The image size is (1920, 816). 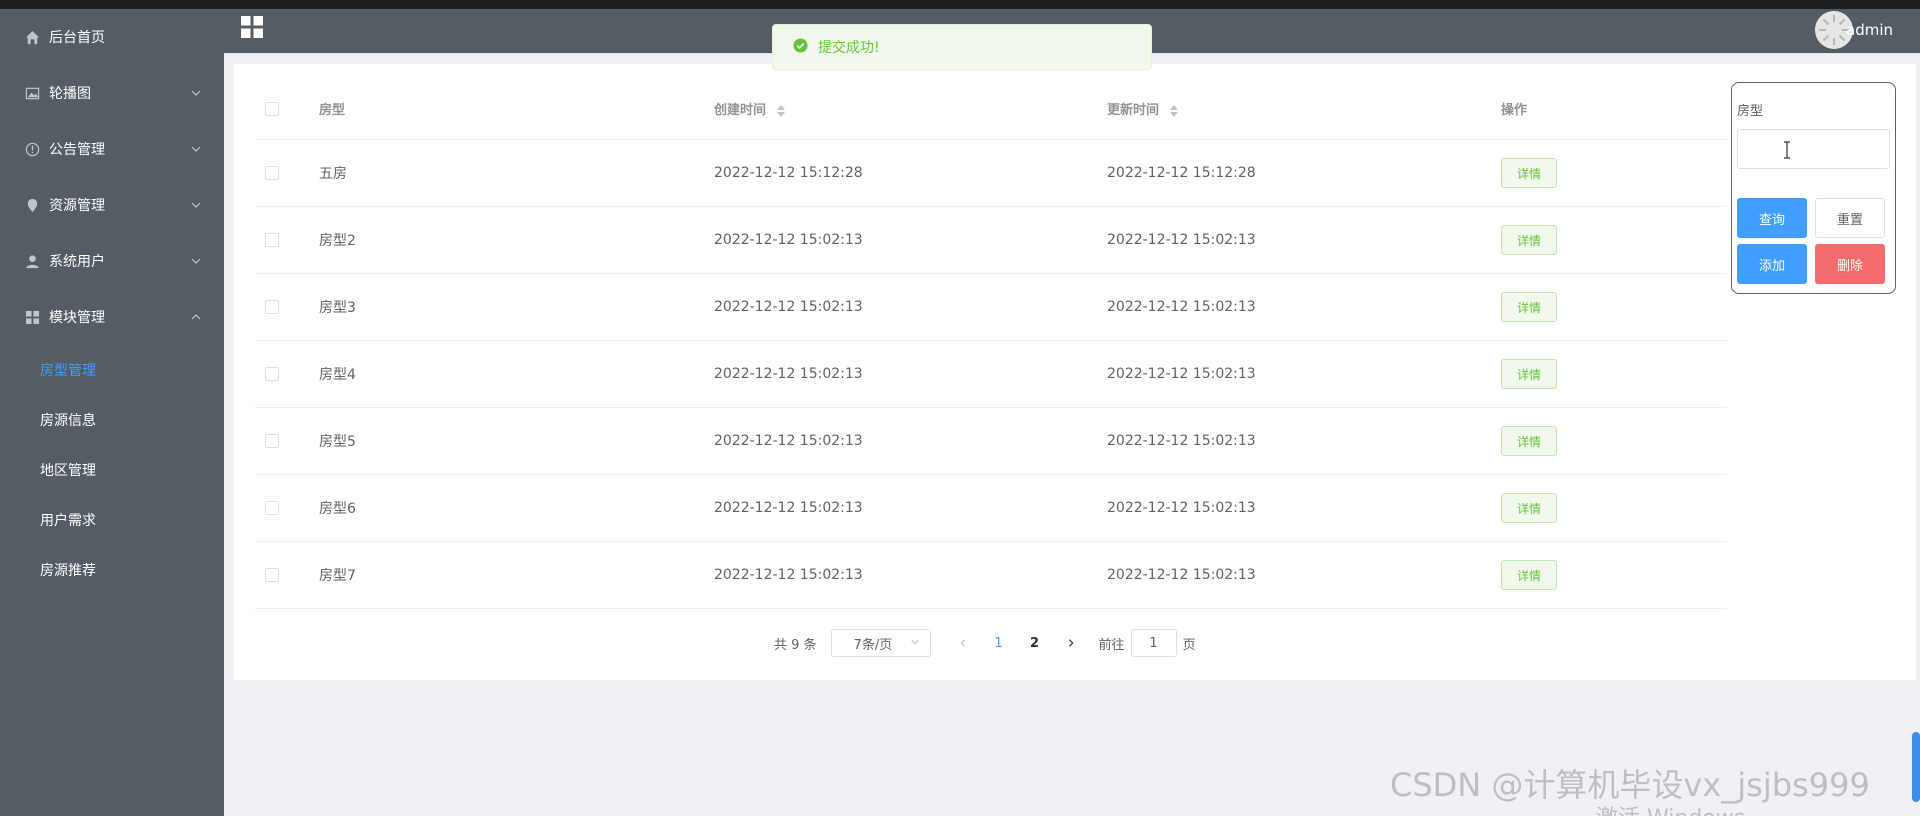 I want to click on sidebar-item-home: 后台首页, so click(x=112, y=37).